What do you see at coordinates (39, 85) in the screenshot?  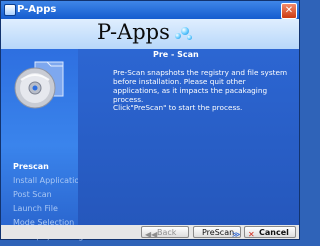 I see `cd-icon` at bounding box center [39, 85].